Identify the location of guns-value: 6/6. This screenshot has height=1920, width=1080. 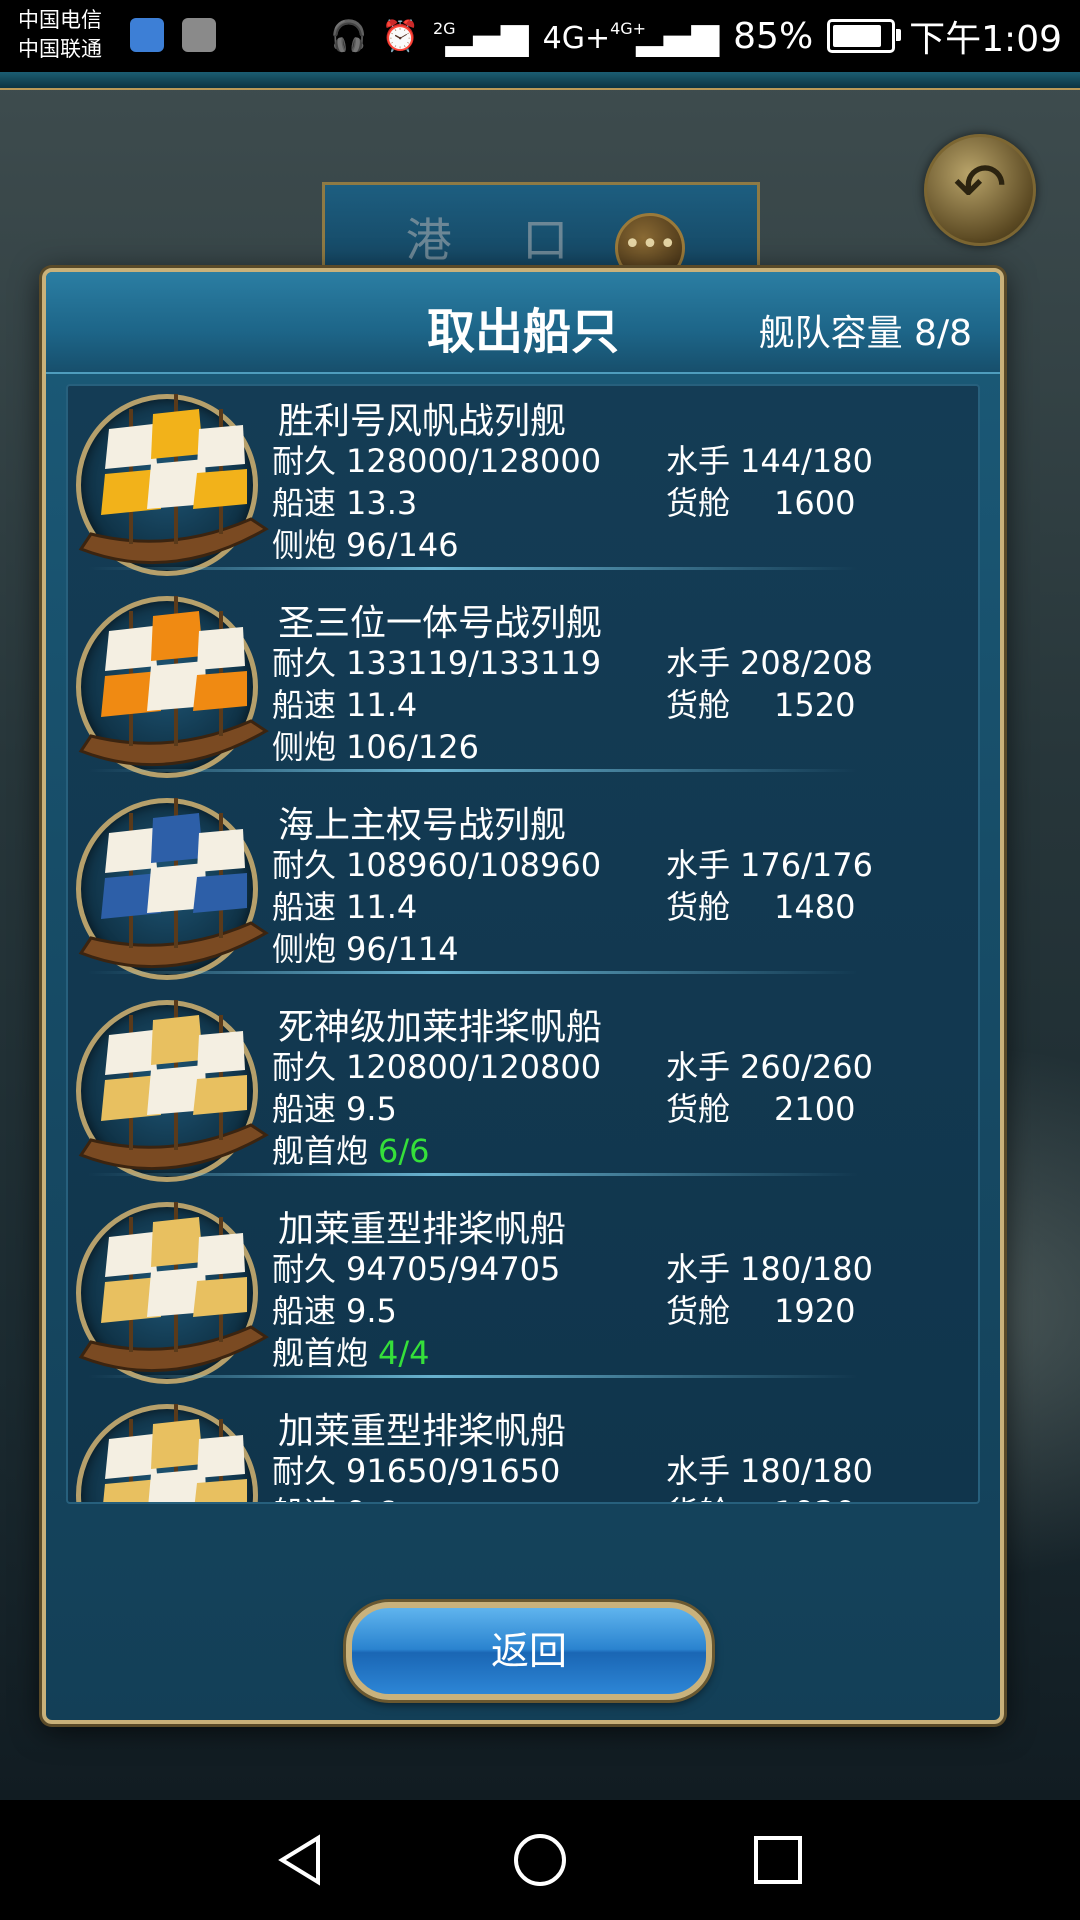
(404, 1151).